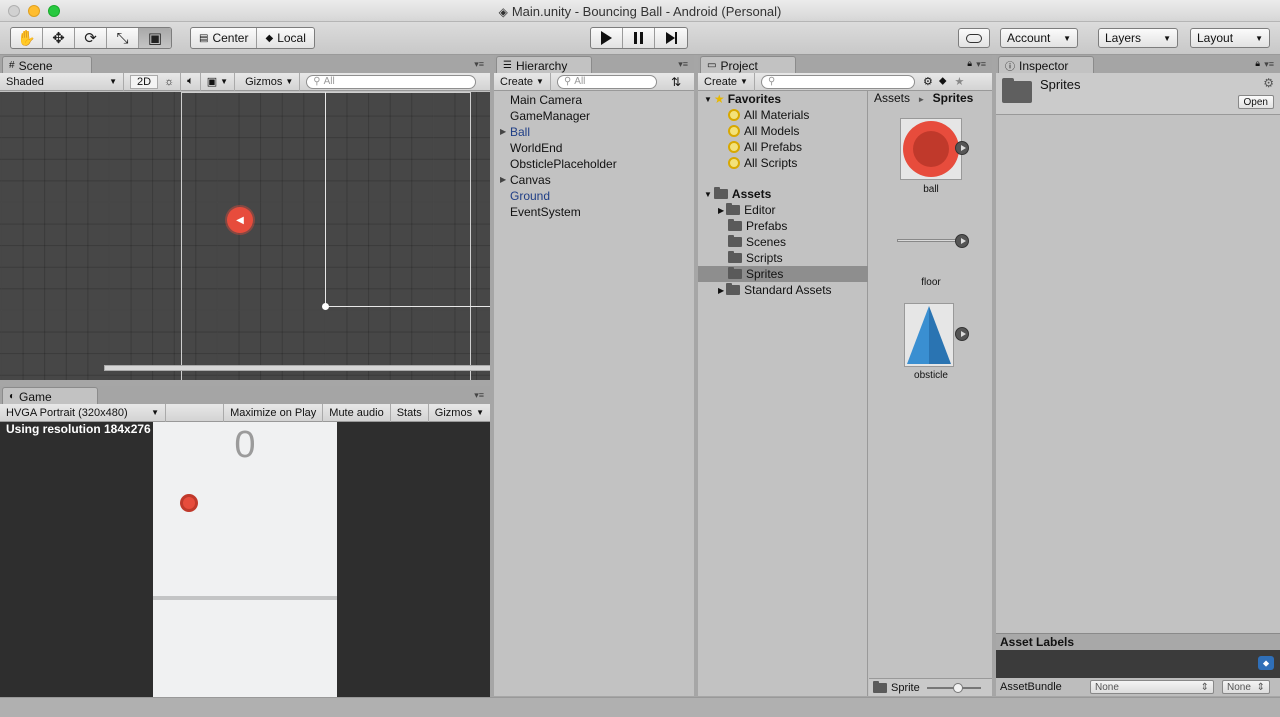 This screenshot has height=717, width=1280. I want to click on folder-scripts: Scripts, so click(783, 258).